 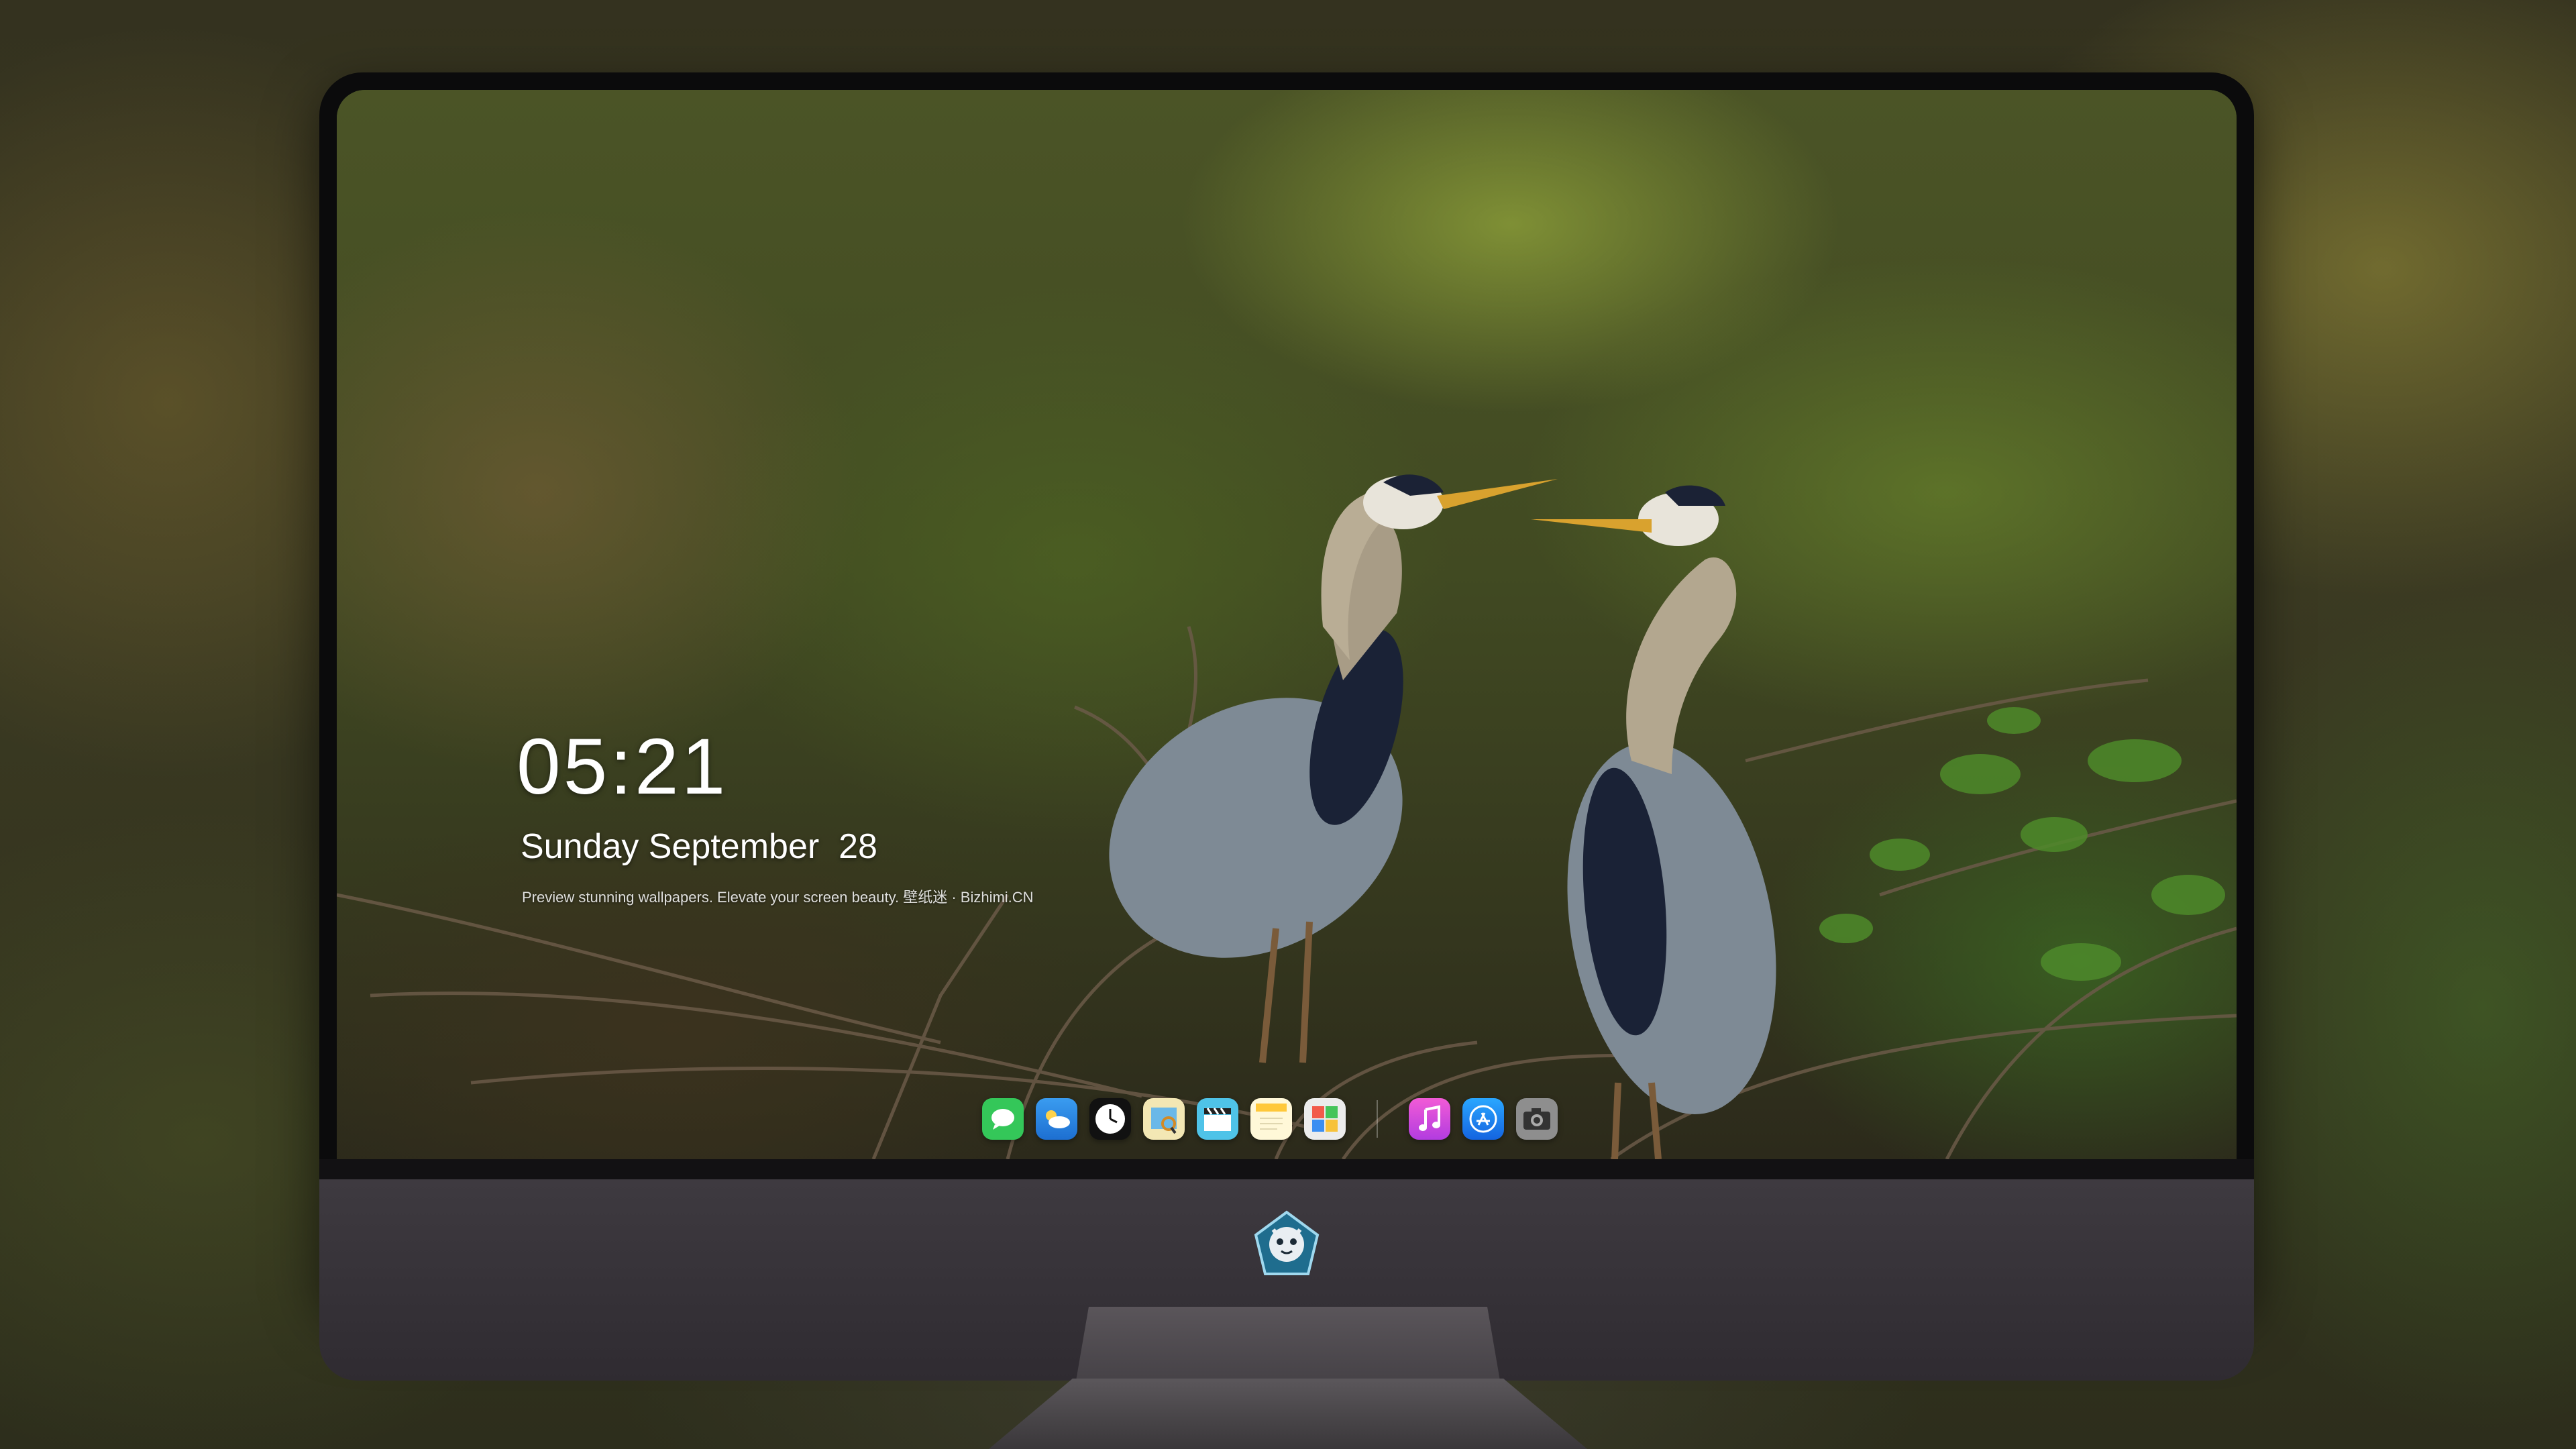 I want to click on app-store-icon, so click(x=1483, y=1119).